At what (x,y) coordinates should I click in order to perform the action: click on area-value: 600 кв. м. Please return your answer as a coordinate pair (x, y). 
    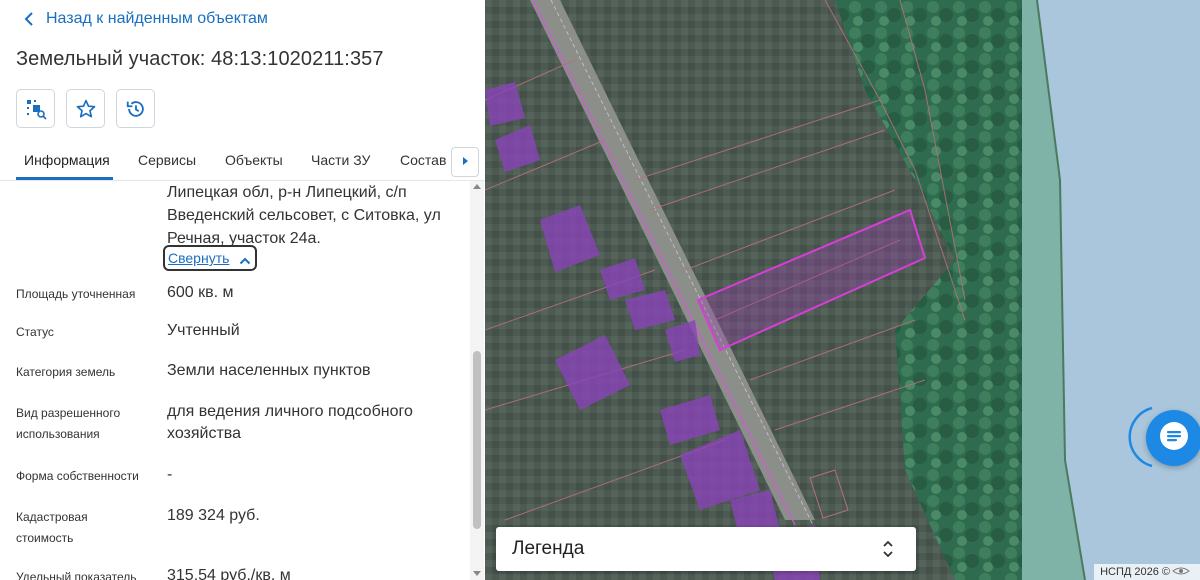
    Looking at the image, I should click on (200, 292).